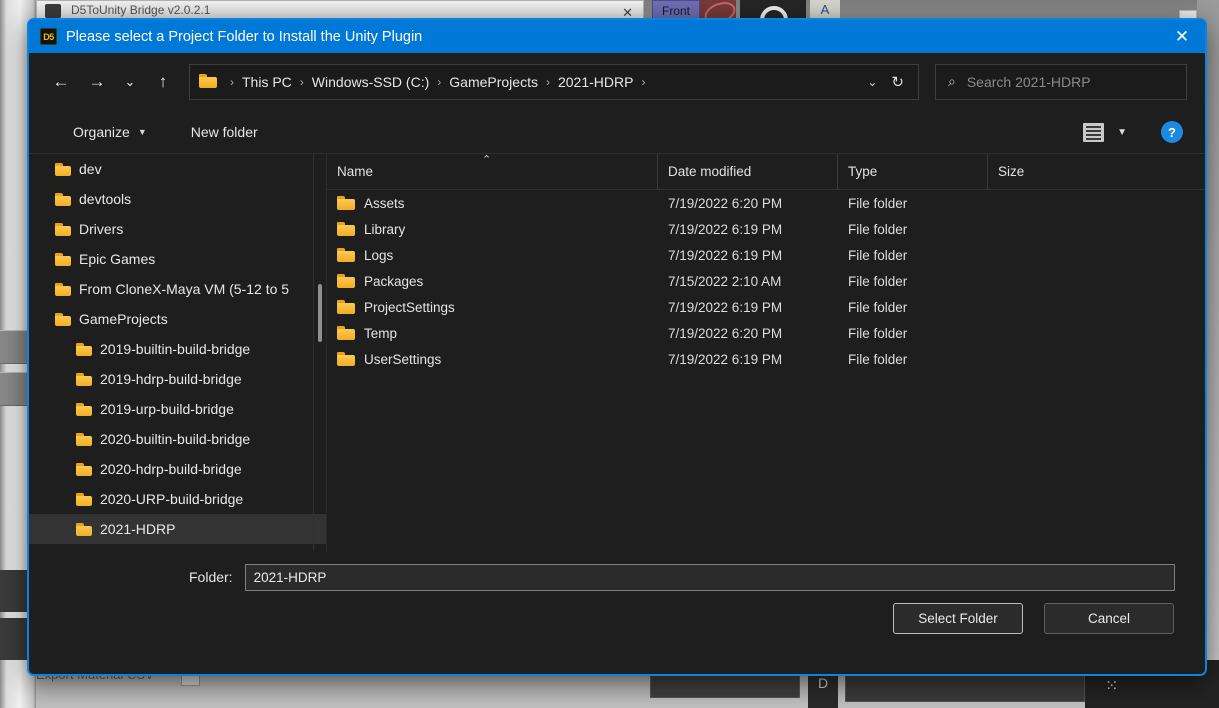  I want to click on folder-field-label: Folder:, so click(211, 577).